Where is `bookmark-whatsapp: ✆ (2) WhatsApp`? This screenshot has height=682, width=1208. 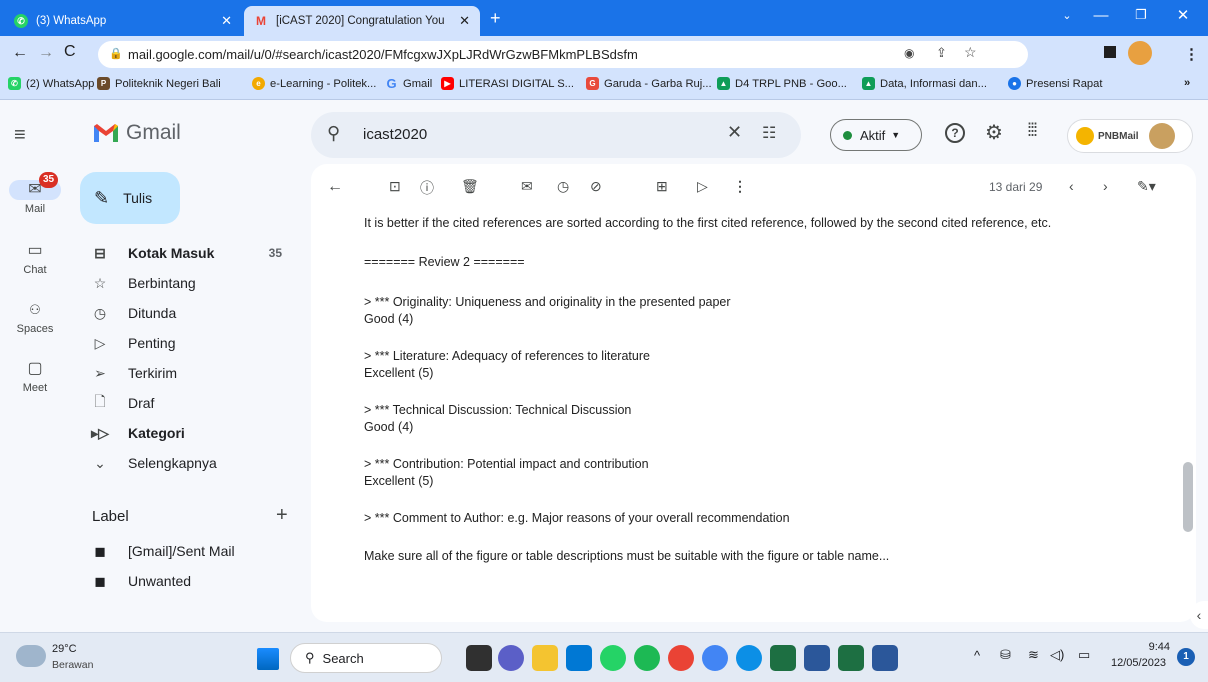
bookmark-whatsapp: ✆ (2) WhatsApp is located at coordinates (51, 83).